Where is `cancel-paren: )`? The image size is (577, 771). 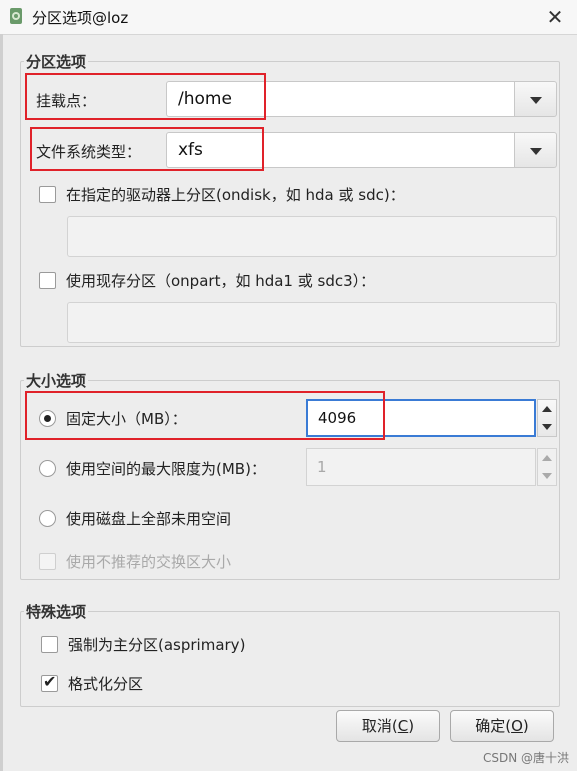 cancel-paren: ) is located at coordinates (411, 726).